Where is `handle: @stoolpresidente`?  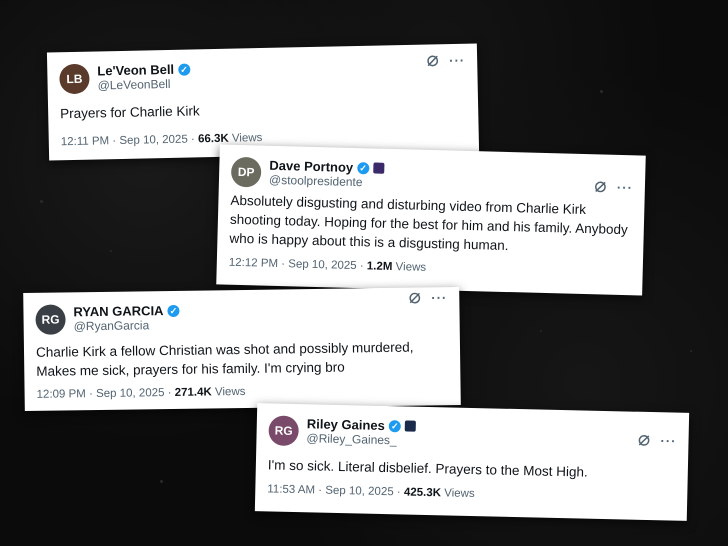
handle: @stoolpresidente is located at coordinates (326, 182).